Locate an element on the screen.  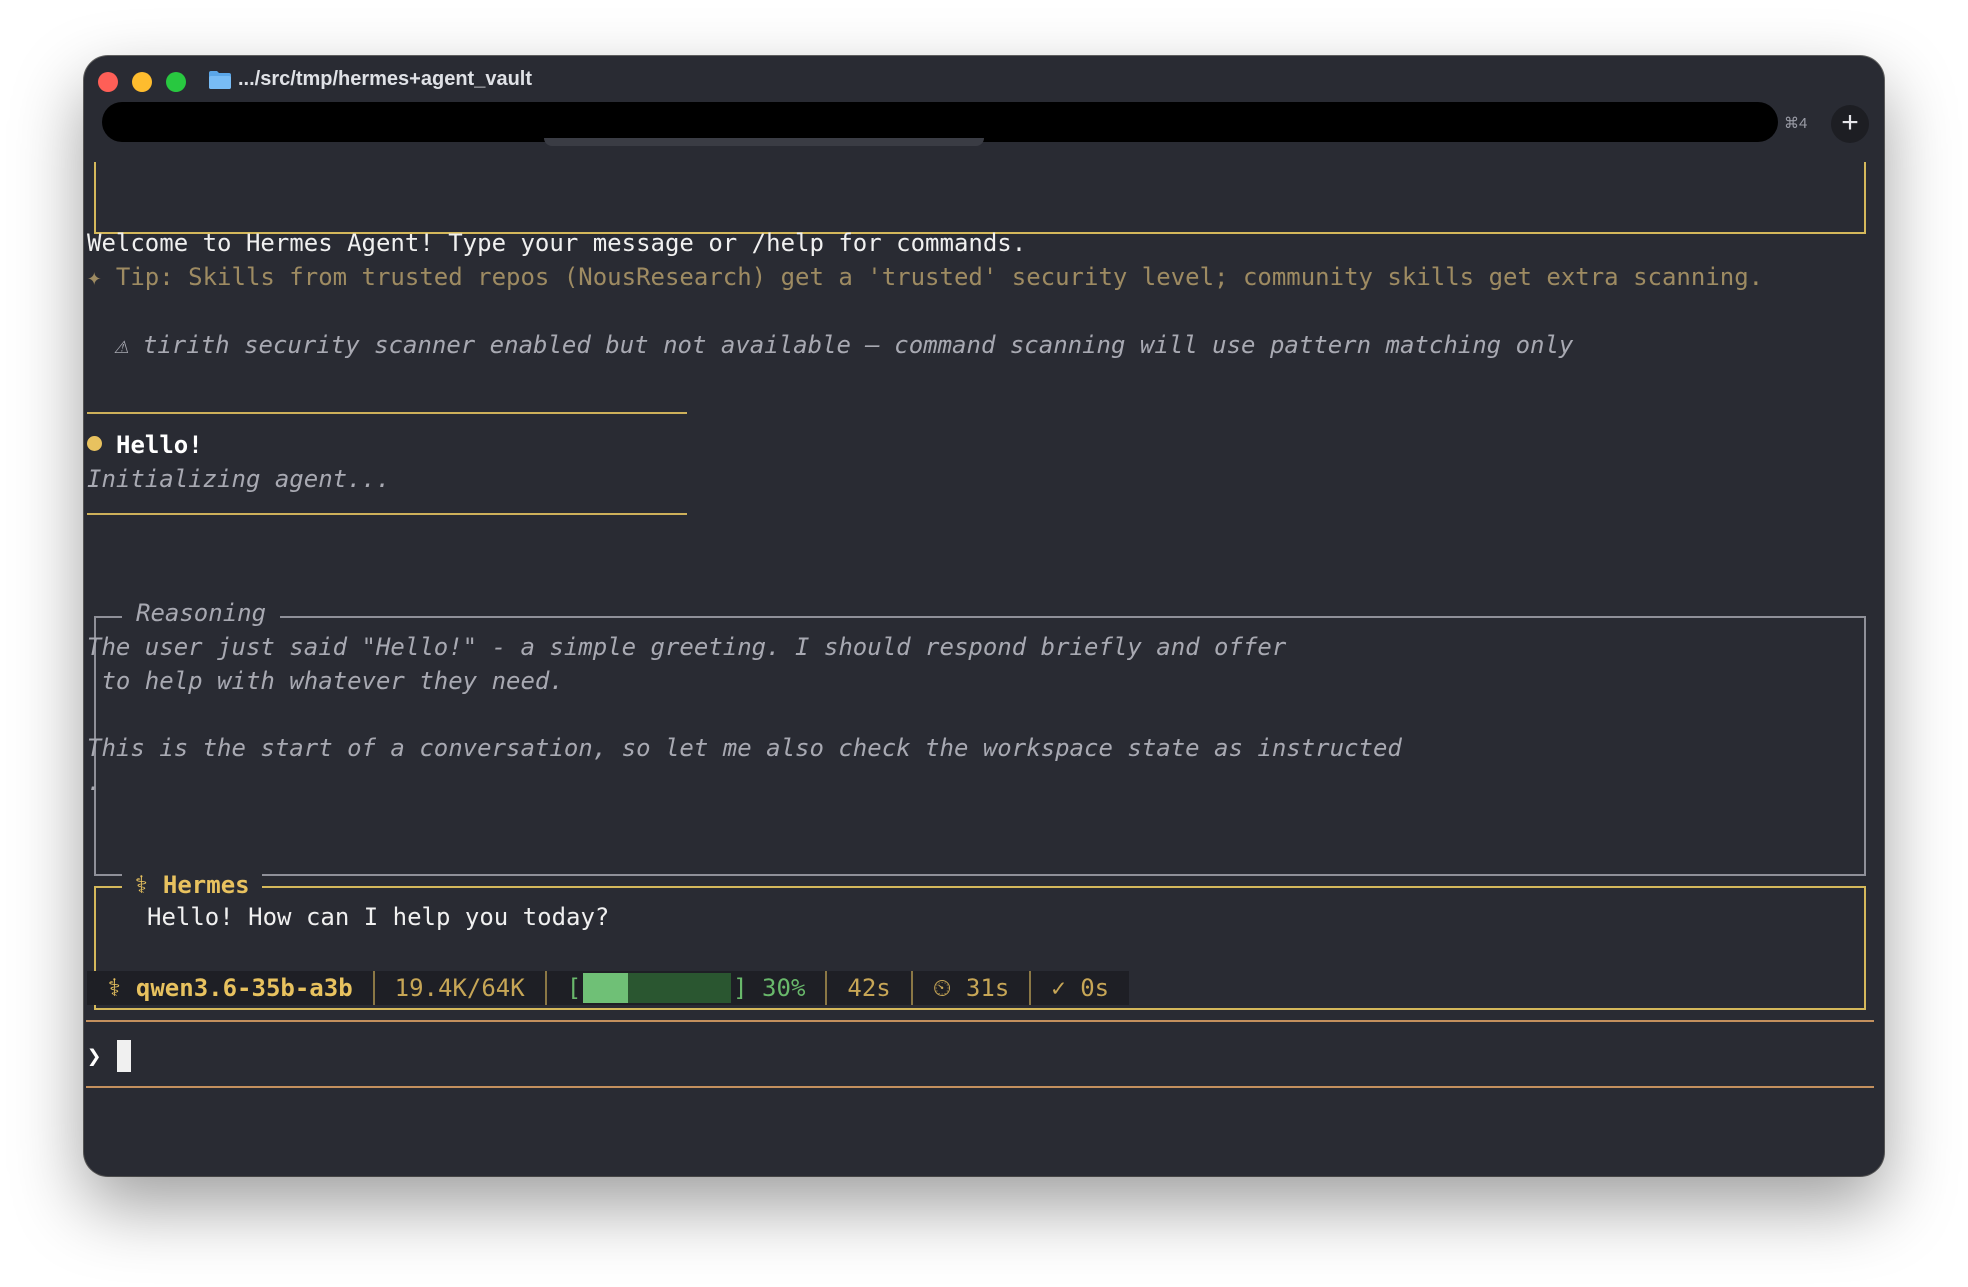
last-tool-time: ✓ 0s is located at coordinates (1080, 988).